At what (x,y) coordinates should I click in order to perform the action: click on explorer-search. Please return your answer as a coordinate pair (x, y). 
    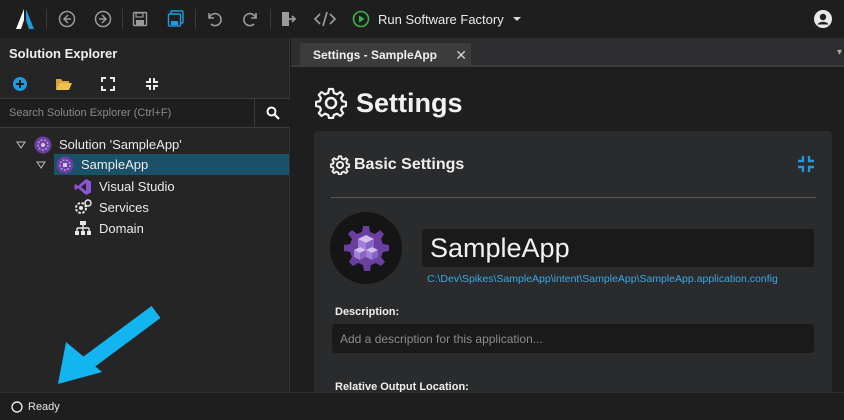
    Looking at the image, I should click on (145, 113).